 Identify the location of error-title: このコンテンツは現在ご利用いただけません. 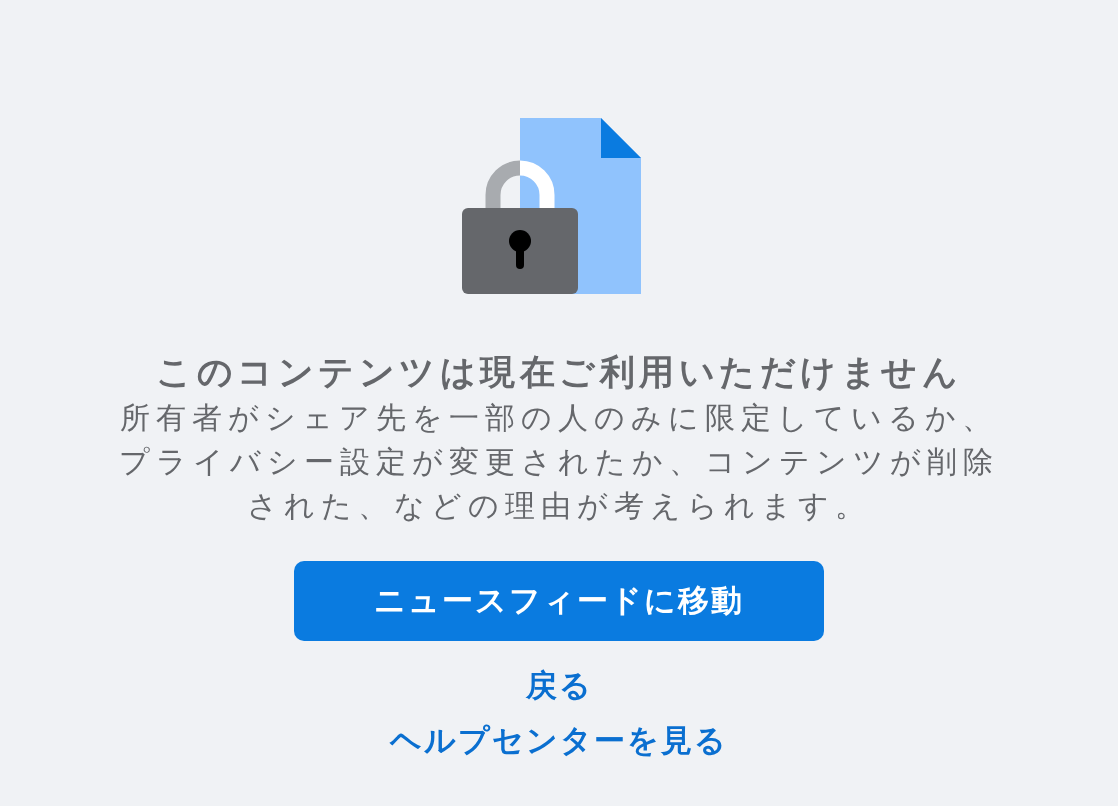
(559, 372).